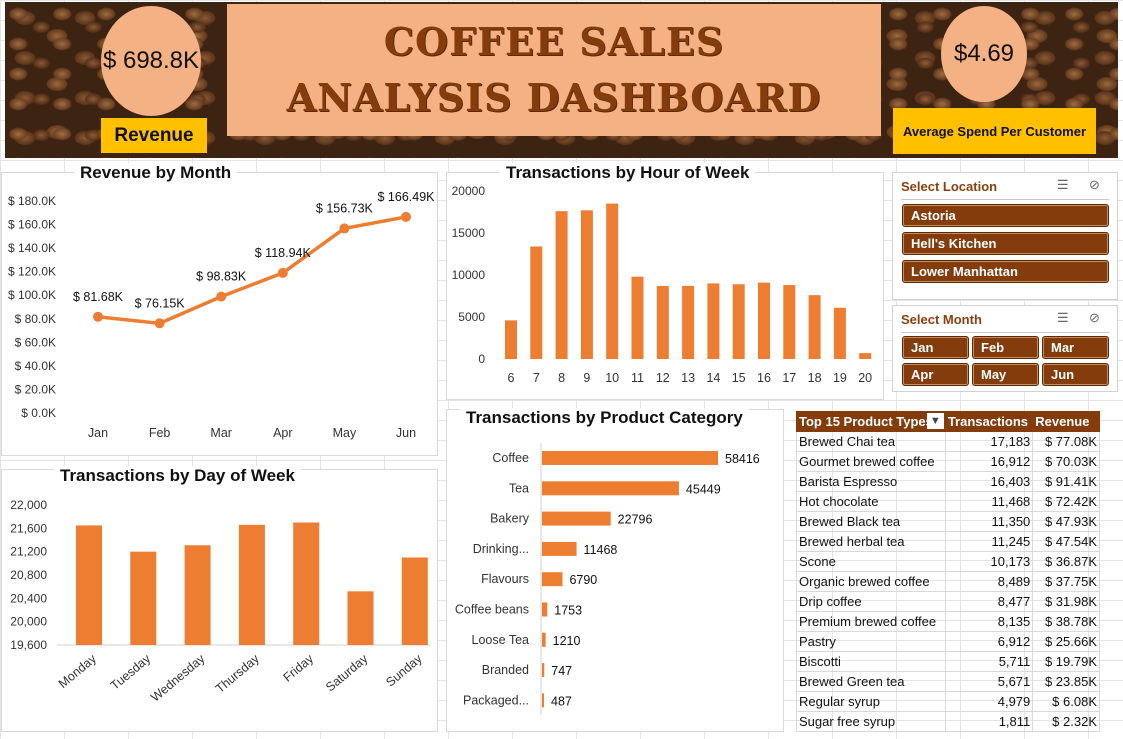 The height and width of the screenshot is (739, 1123). Describe the element at coordinates (471, 317) in the screenshot. I see `y-tick-label: 5000` at that location.